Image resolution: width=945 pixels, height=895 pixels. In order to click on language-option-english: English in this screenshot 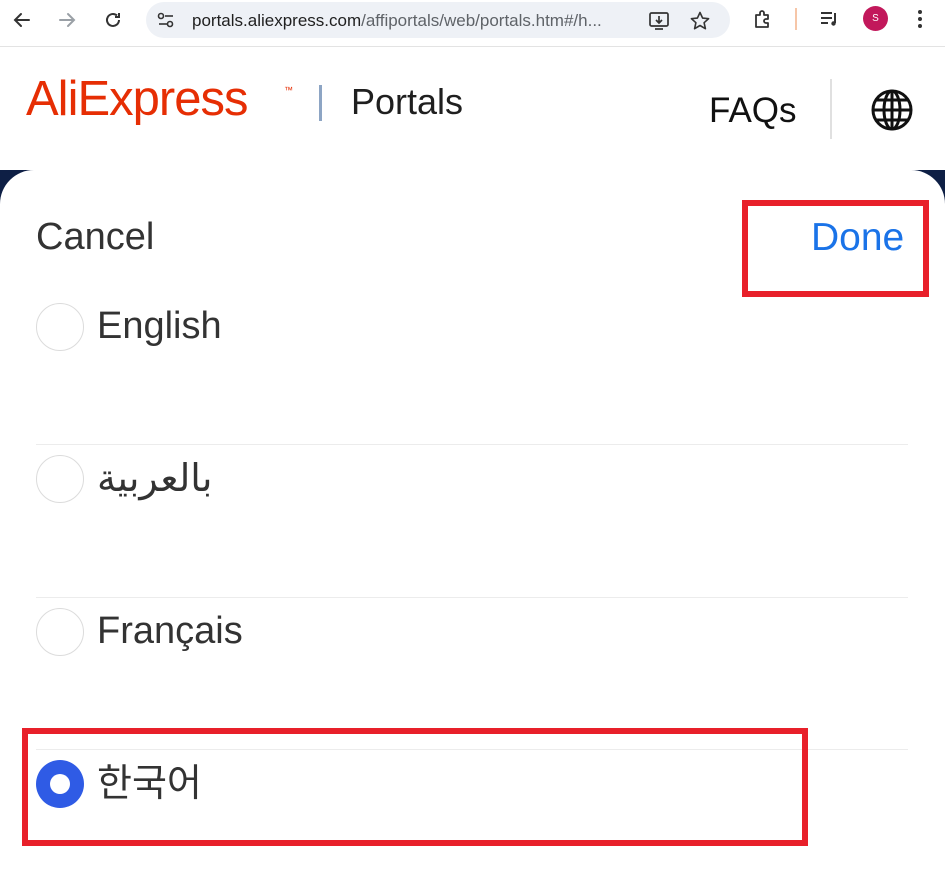, I will do `click(472, 333)`.